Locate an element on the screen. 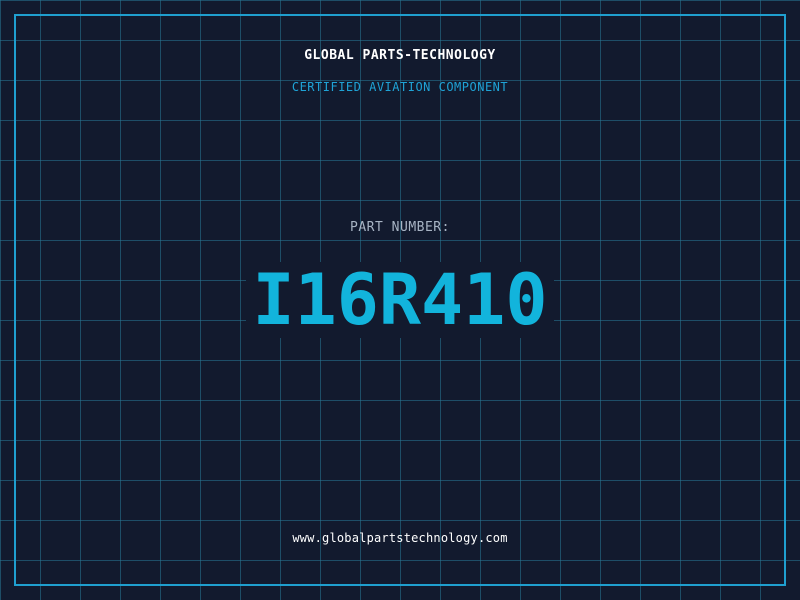 The height and width of the screenshot is (600, 800). company-name: GLOBAL PARTS-TECHNOLOGY is located at coordinates (400, 55).